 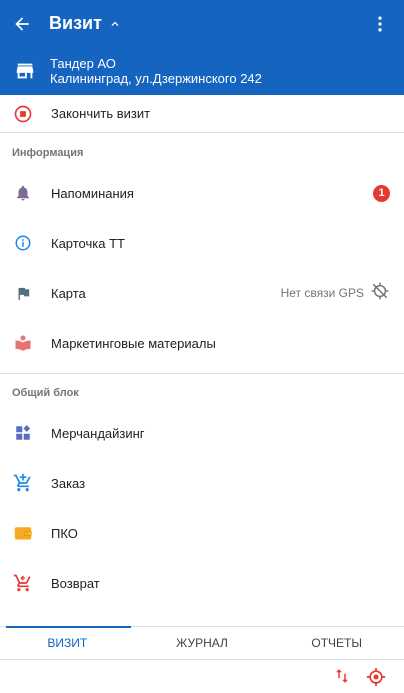 I want to click on stop-circle-icon, so click(x=23, y=114).